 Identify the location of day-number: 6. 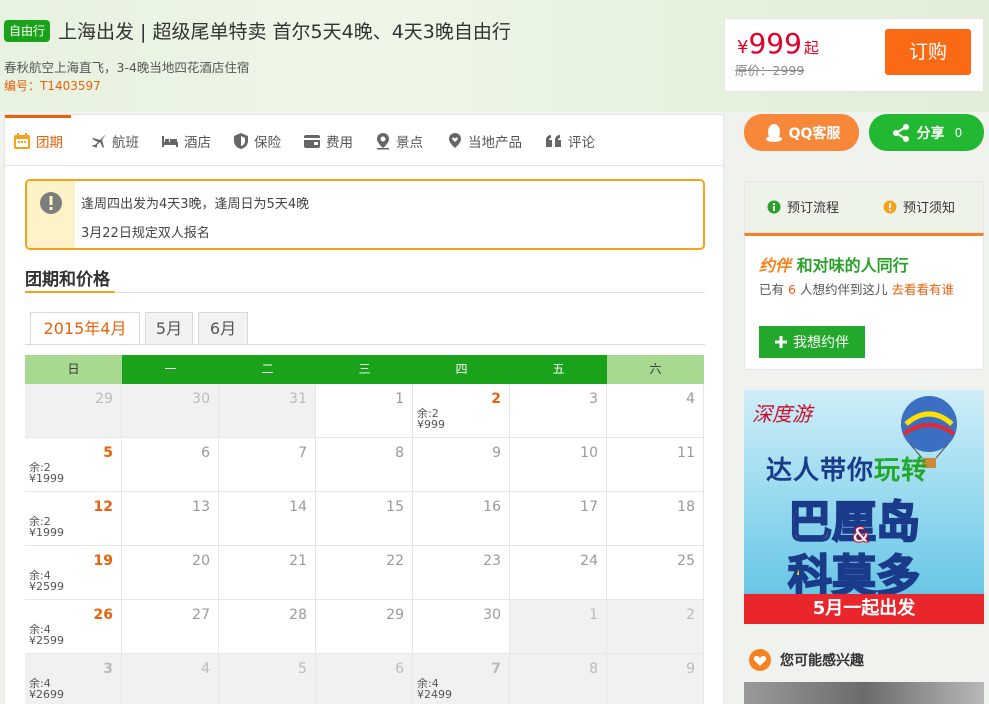
(399, 669).